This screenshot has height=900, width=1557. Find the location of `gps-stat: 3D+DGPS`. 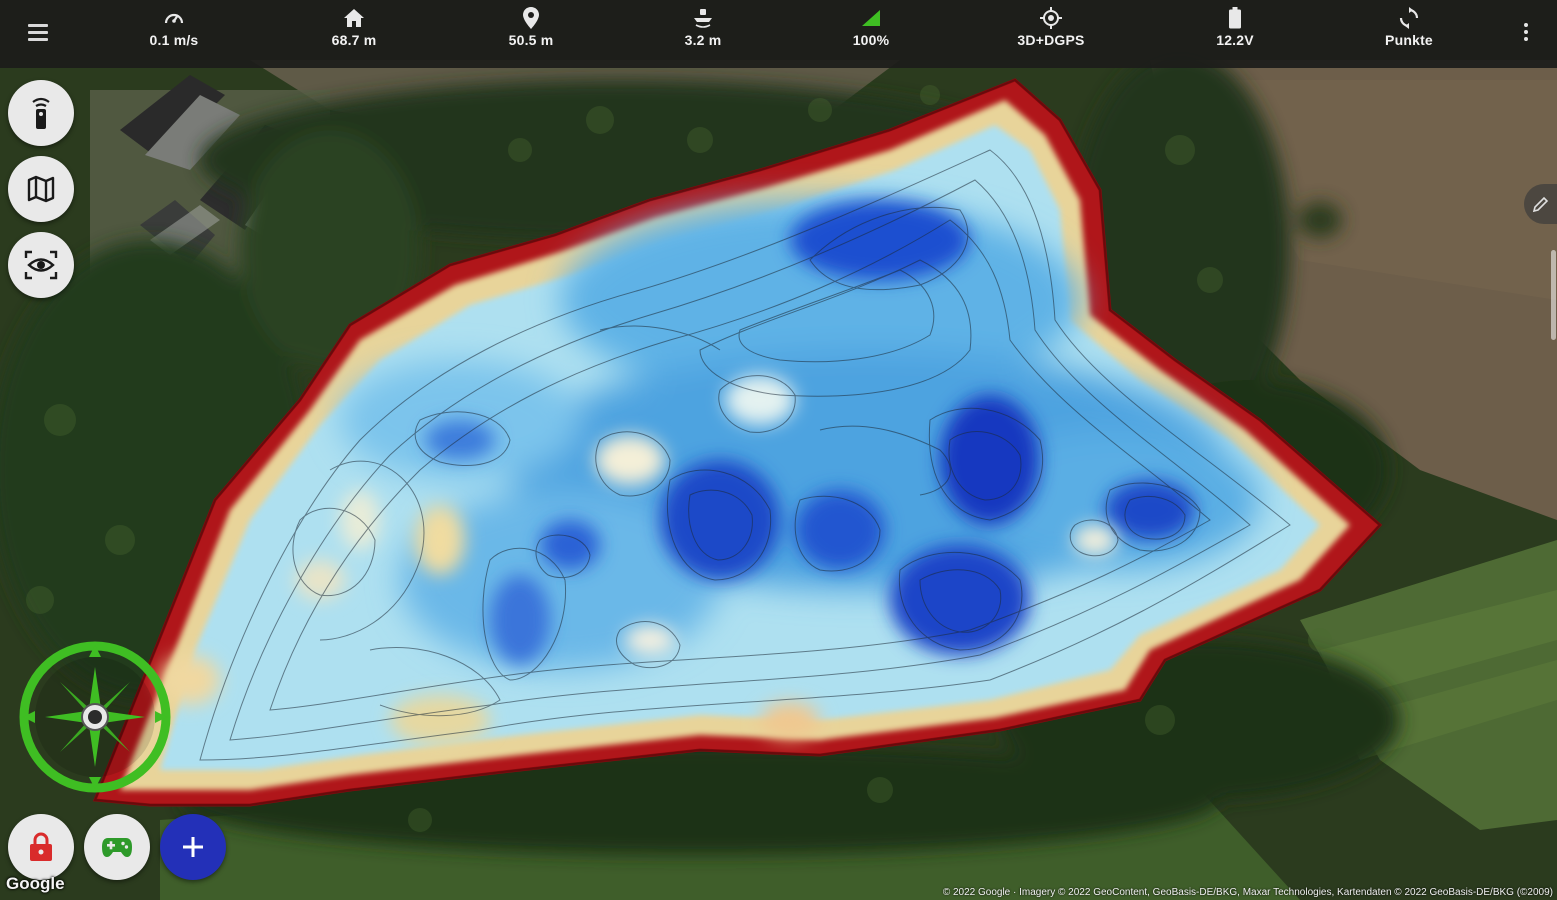

gps-stat: 3D+DGPS is located at coordinates (1051, 27).